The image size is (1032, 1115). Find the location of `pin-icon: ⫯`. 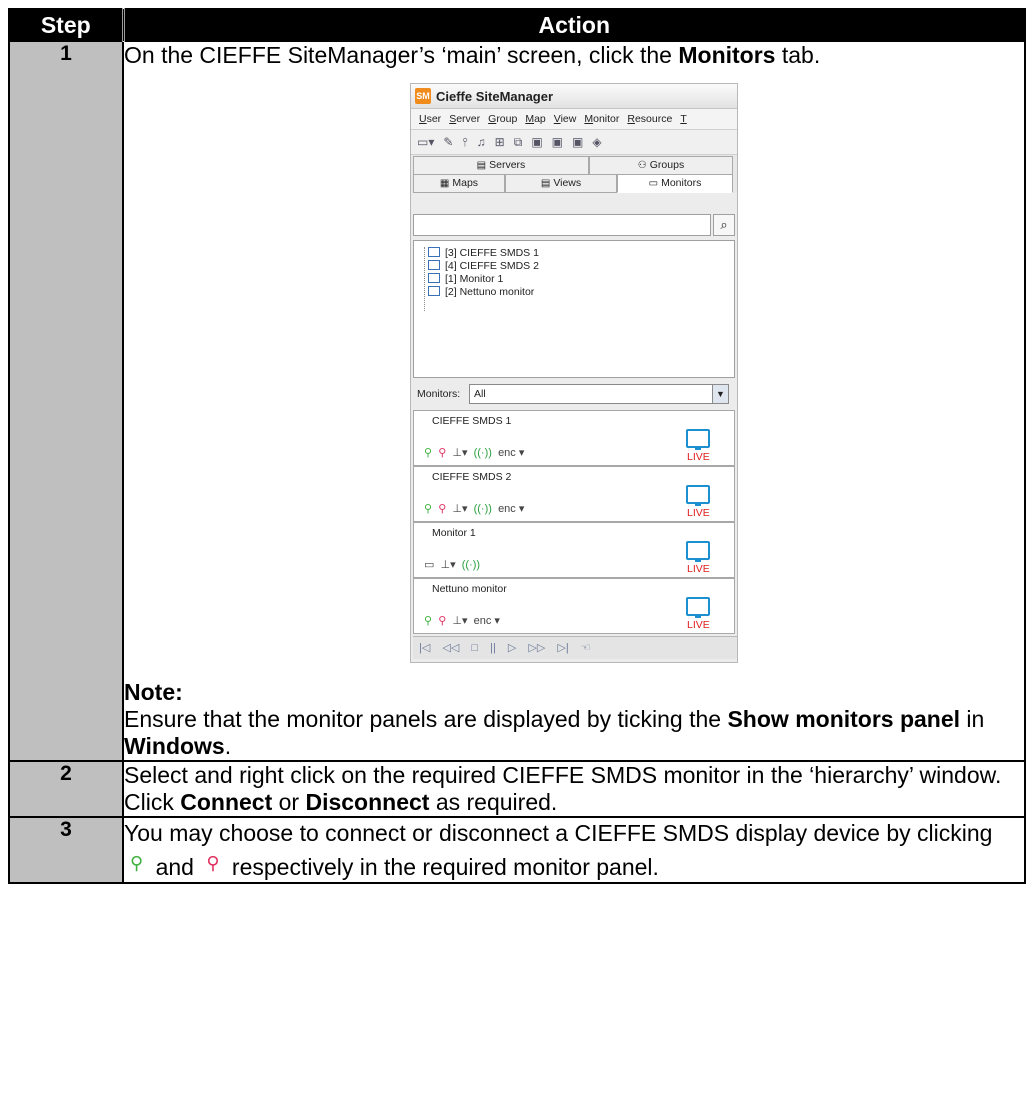

pin-icon: ⫯ is located at coordinates (464, 142).